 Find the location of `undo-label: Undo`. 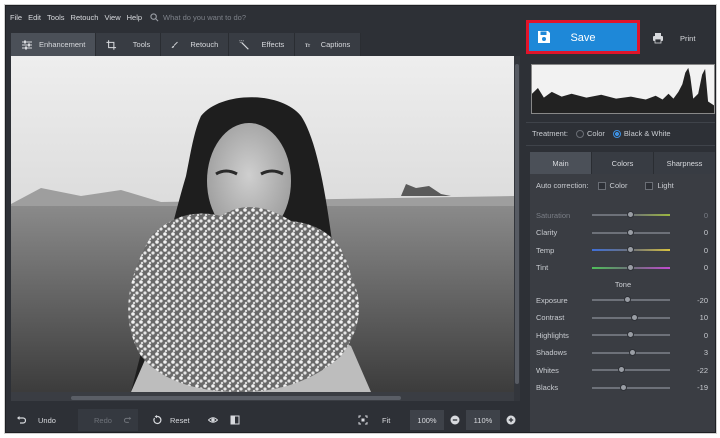

undo-label: Undo is located at coordinates (47, 420).